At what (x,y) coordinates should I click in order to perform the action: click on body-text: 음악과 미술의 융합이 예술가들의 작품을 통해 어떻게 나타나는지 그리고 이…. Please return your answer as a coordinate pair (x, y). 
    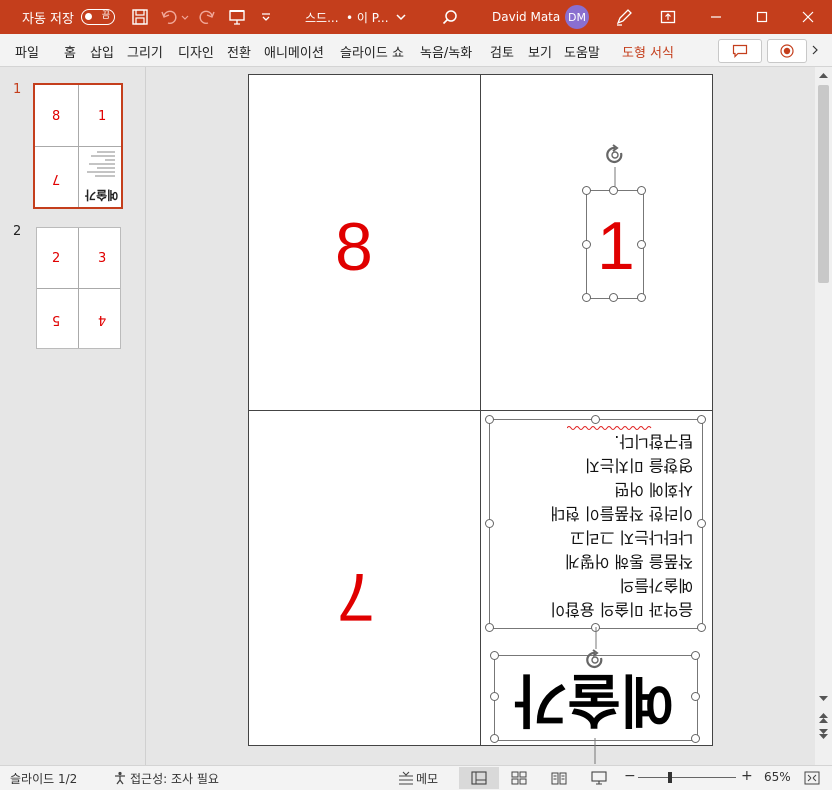
    Looking at the image, I should click on (607, 521).